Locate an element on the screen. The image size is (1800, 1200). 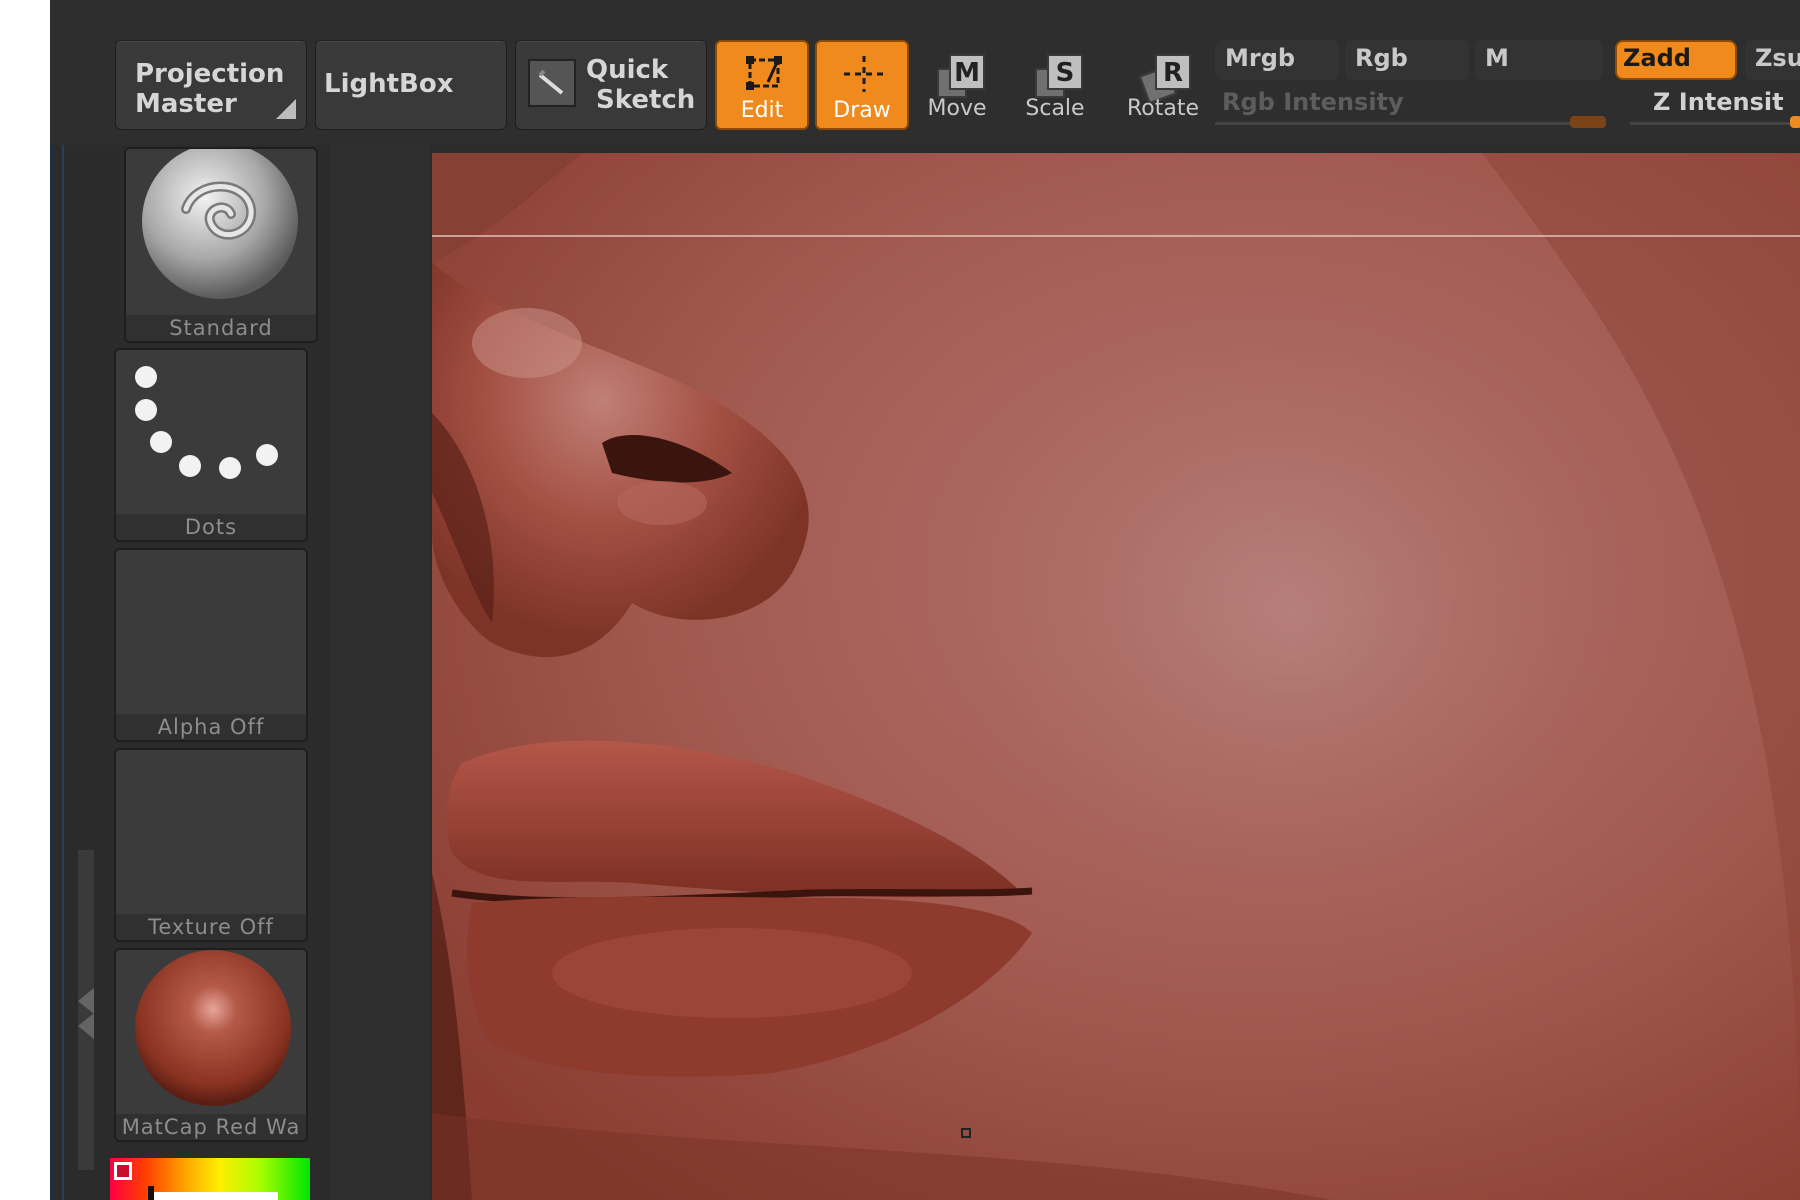
quick-sketch-label-line2: Sketch is located at coordinates (646, 100).